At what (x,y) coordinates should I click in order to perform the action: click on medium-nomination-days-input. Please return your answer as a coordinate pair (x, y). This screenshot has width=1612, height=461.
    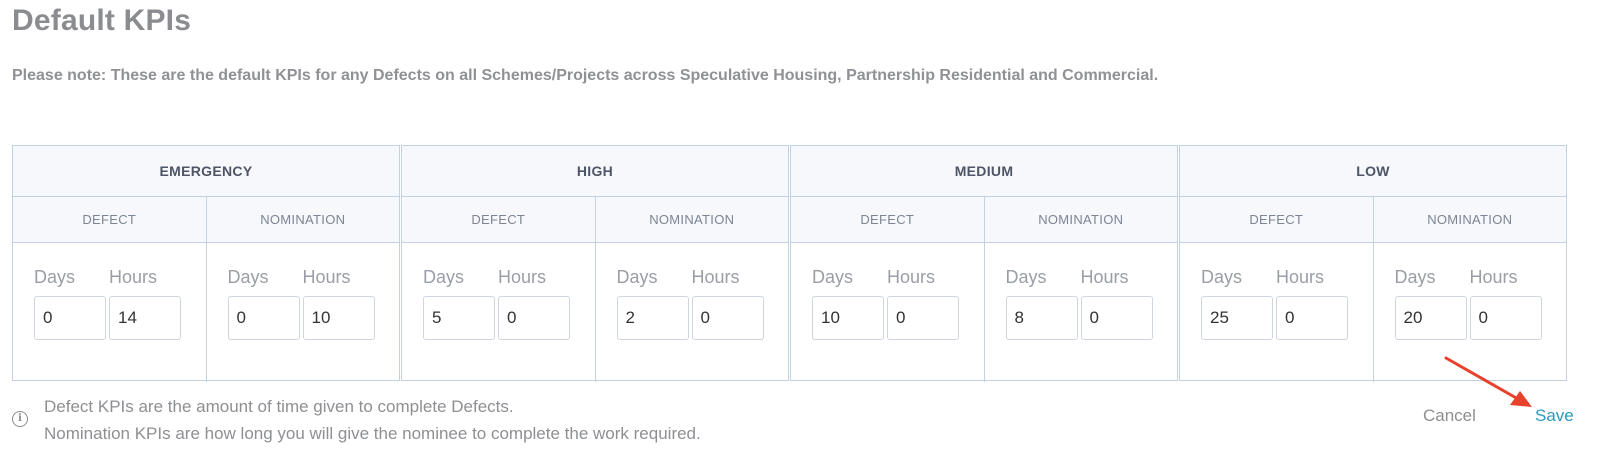
    Looking at the image, I should click on (1041, 318).